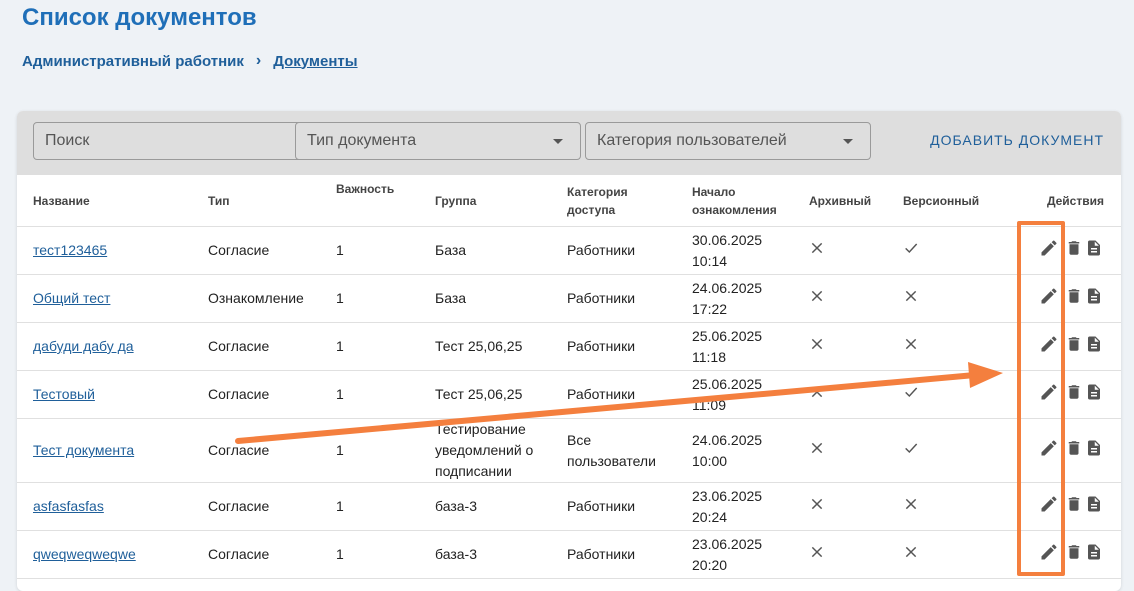  What do you see at coordinates (619, 403) in the screenshot?
I see `annotation-arrow` at bounding box center [619, 403].